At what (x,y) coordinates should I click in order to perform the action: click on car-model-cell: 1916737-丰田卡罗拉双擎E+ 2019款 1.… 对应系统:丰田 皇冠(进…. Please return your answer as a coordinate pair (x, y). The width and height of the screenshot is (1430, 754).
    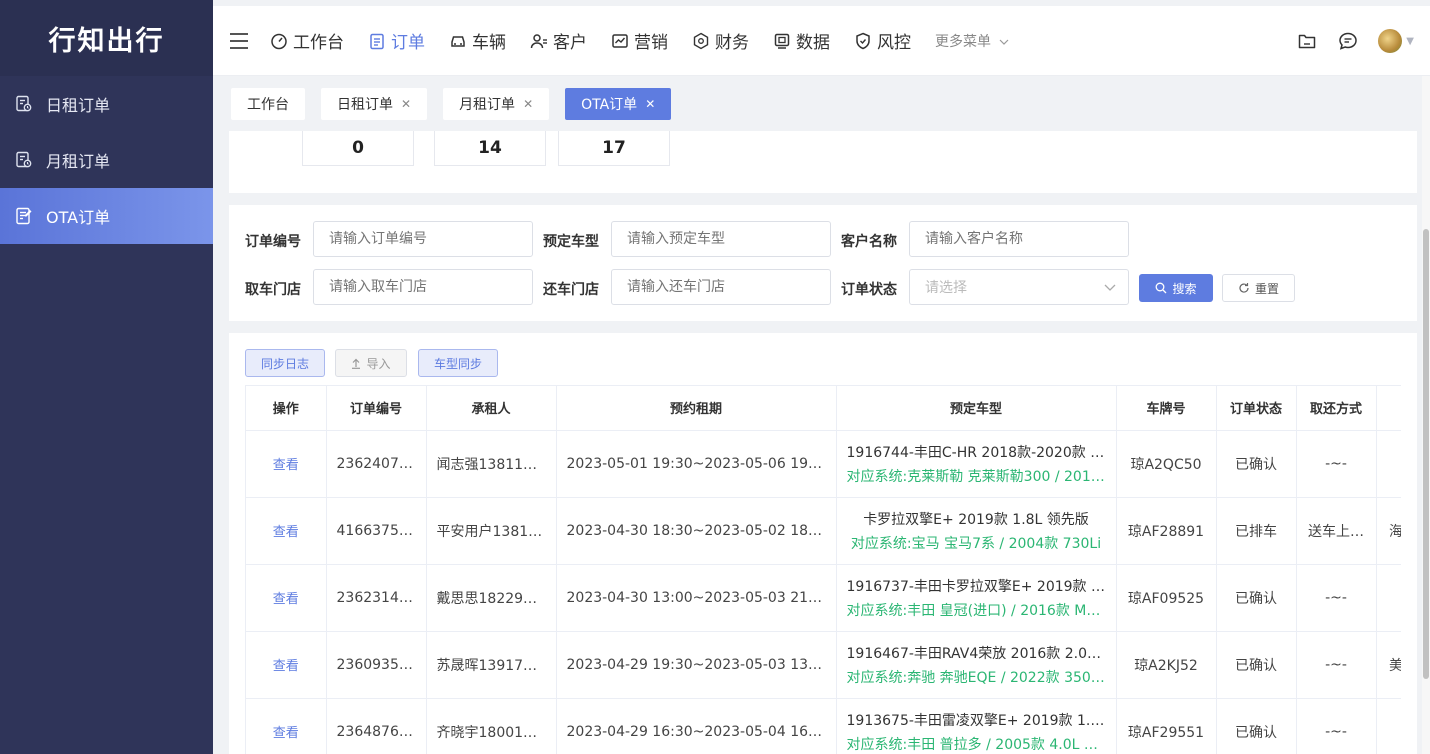
    Looking at the image, I should click on (976, 598).